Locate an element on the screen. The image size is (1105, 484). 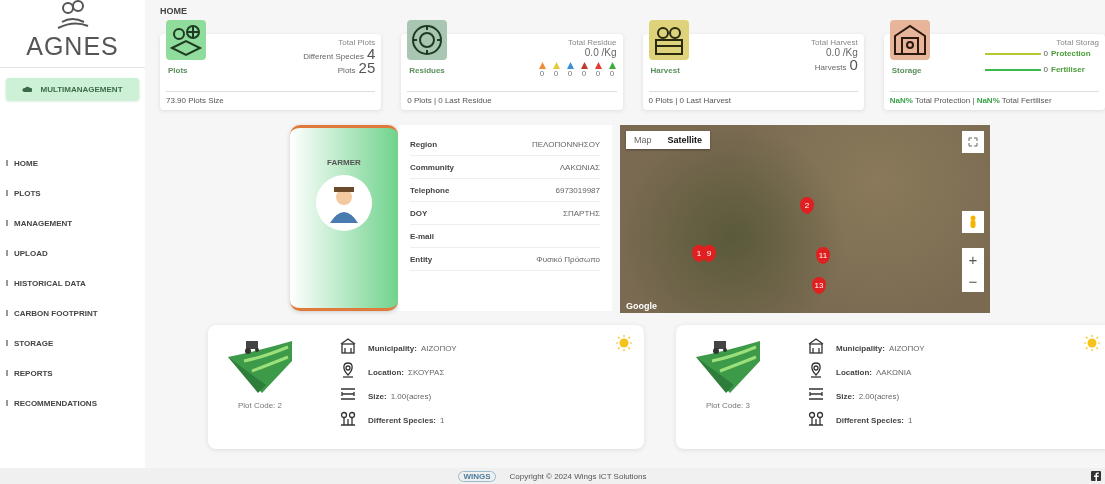
stat-value: 0 is located at coordinates (853, 65).